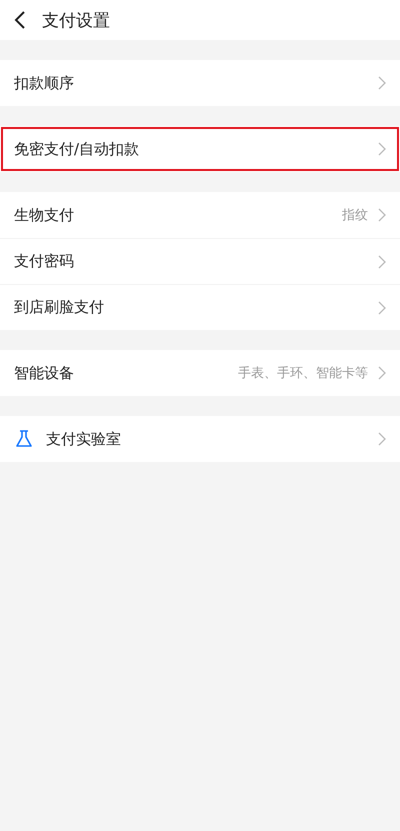 Image resolution: width=400 pixels, height=831 pixels. I want to click on row-label: 扣款顺序, so click(44, 83).